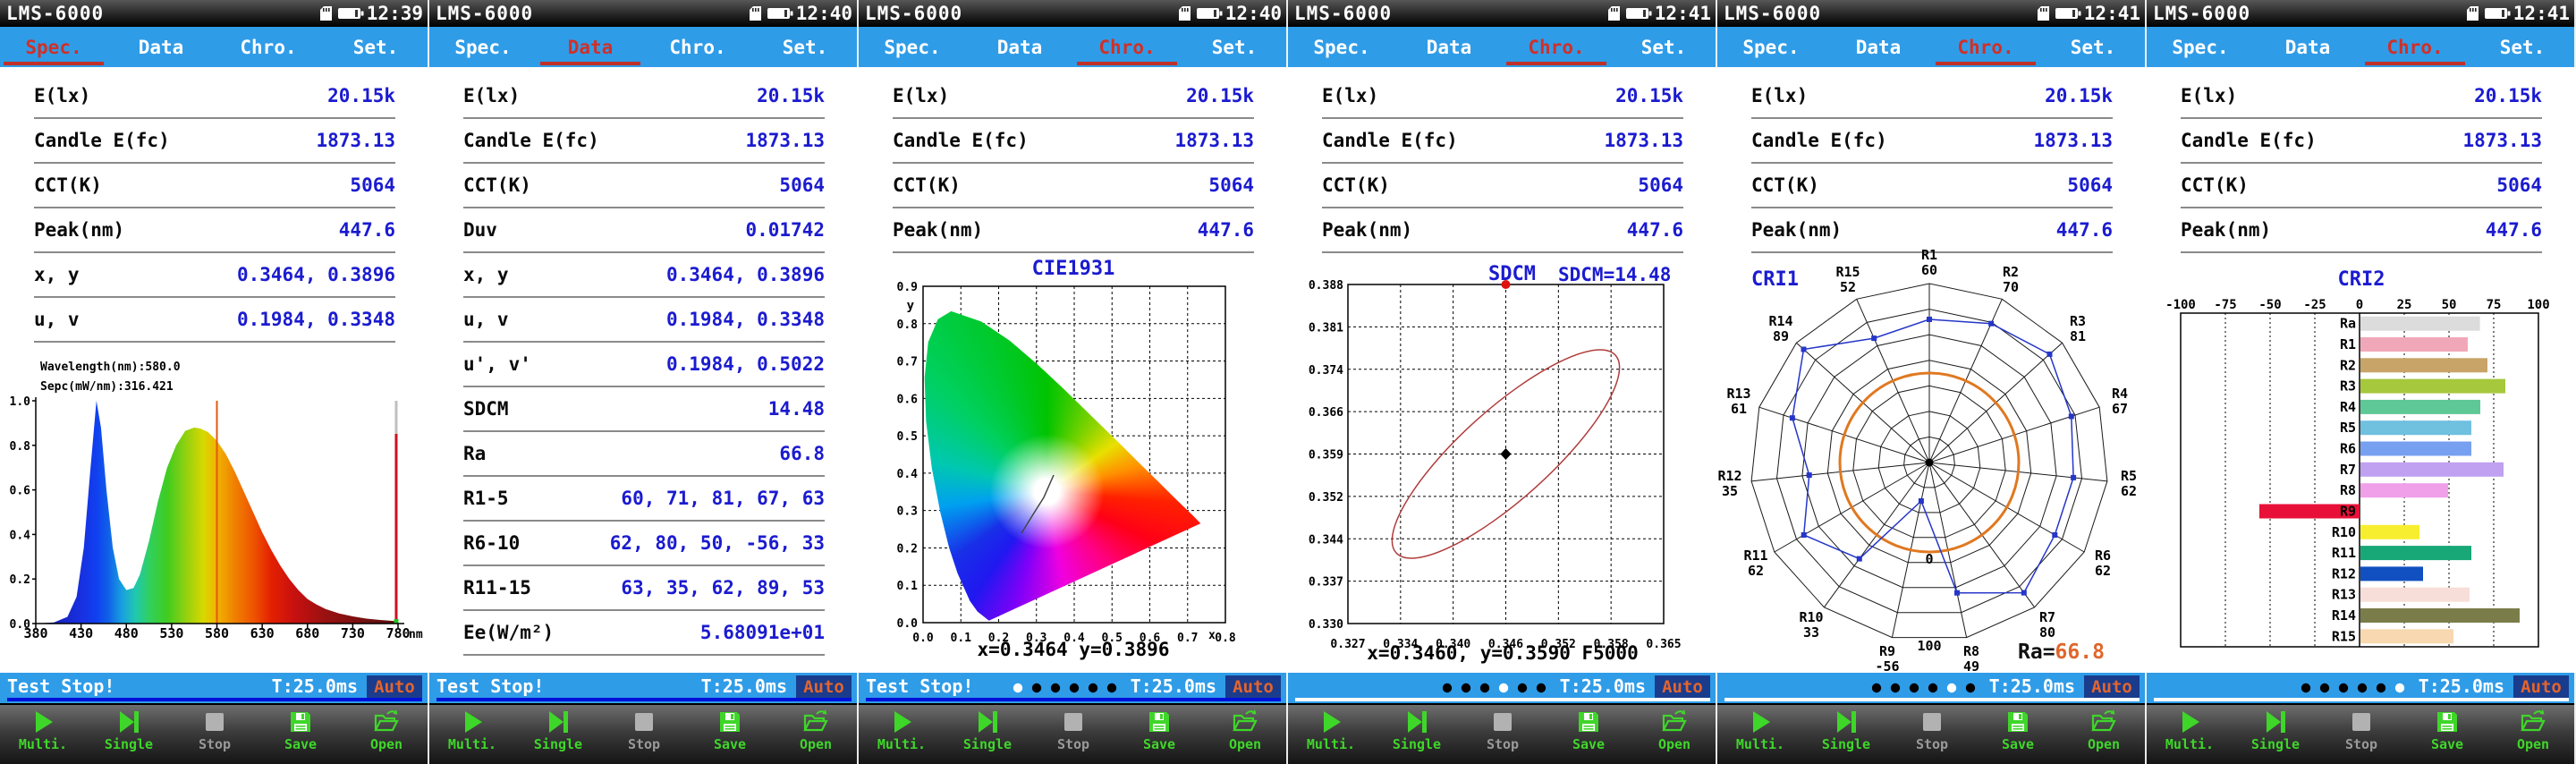  What do you see at coordinates (644, 589) in the screenshot?
I see `data-row: R11-15 63, 35, 62, 89, 53` at bounding box center [644, 589].